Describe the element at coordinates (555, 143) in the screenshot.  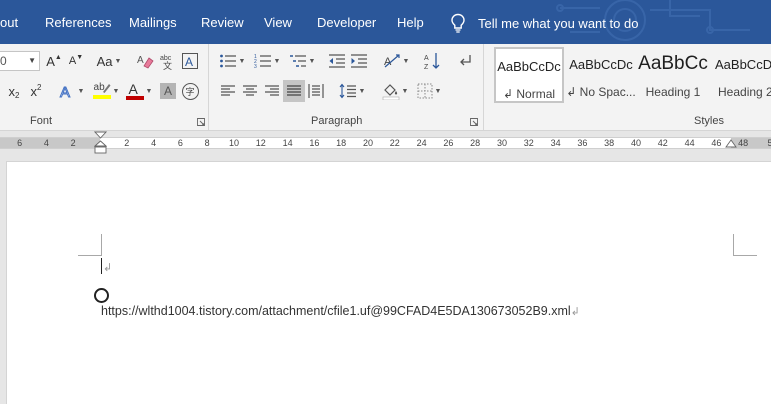
I see `ruler-tick-label: 34` at that location.